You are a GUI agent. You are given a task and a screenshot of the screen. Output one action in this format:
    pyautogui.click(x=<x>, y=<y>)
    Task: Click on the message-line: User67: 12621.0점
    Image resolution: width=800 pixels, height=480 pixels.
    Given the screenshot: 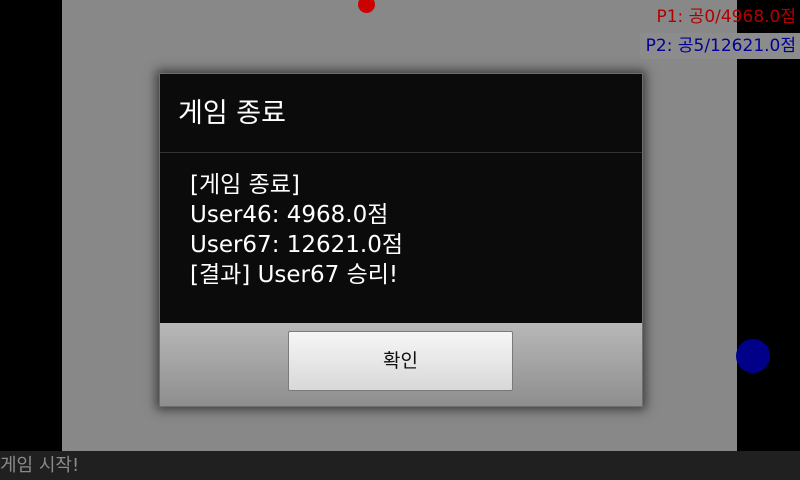 What is the action you would take?
    pyautogui.click(x=297, y=245)
    